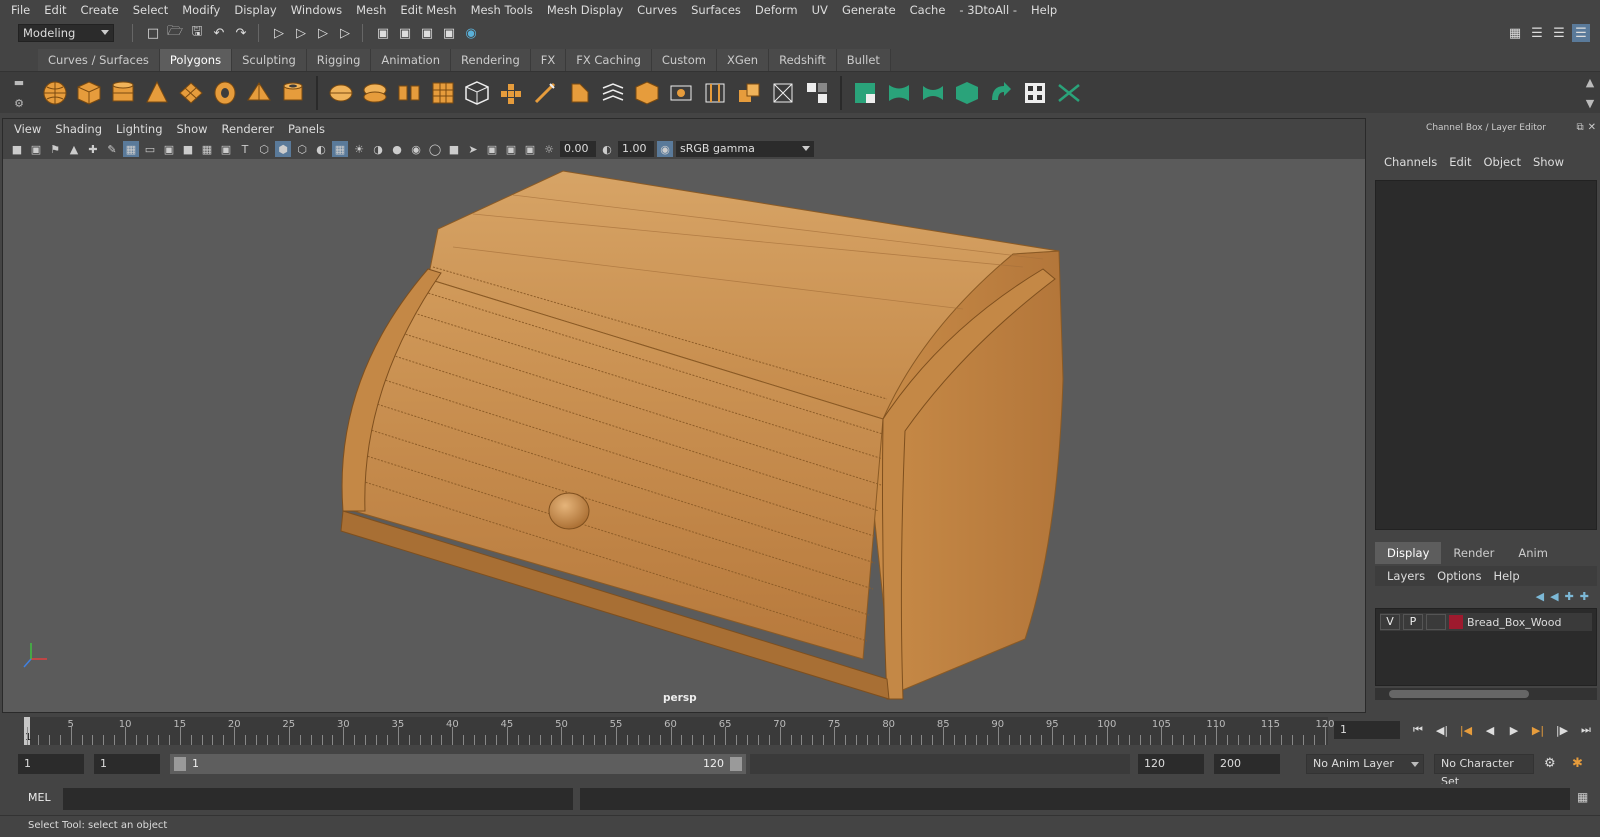 The height and width of the screenshot is (837, 1600). I want to click on poly-cylinder-icon, so click(123, 93).